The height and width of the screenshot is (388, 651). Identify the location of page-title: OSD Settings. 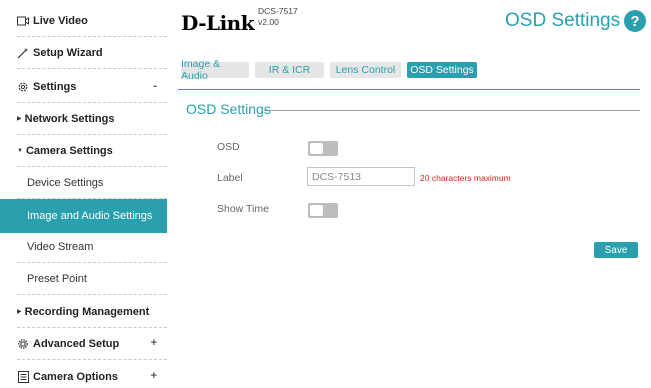
(563, 20).